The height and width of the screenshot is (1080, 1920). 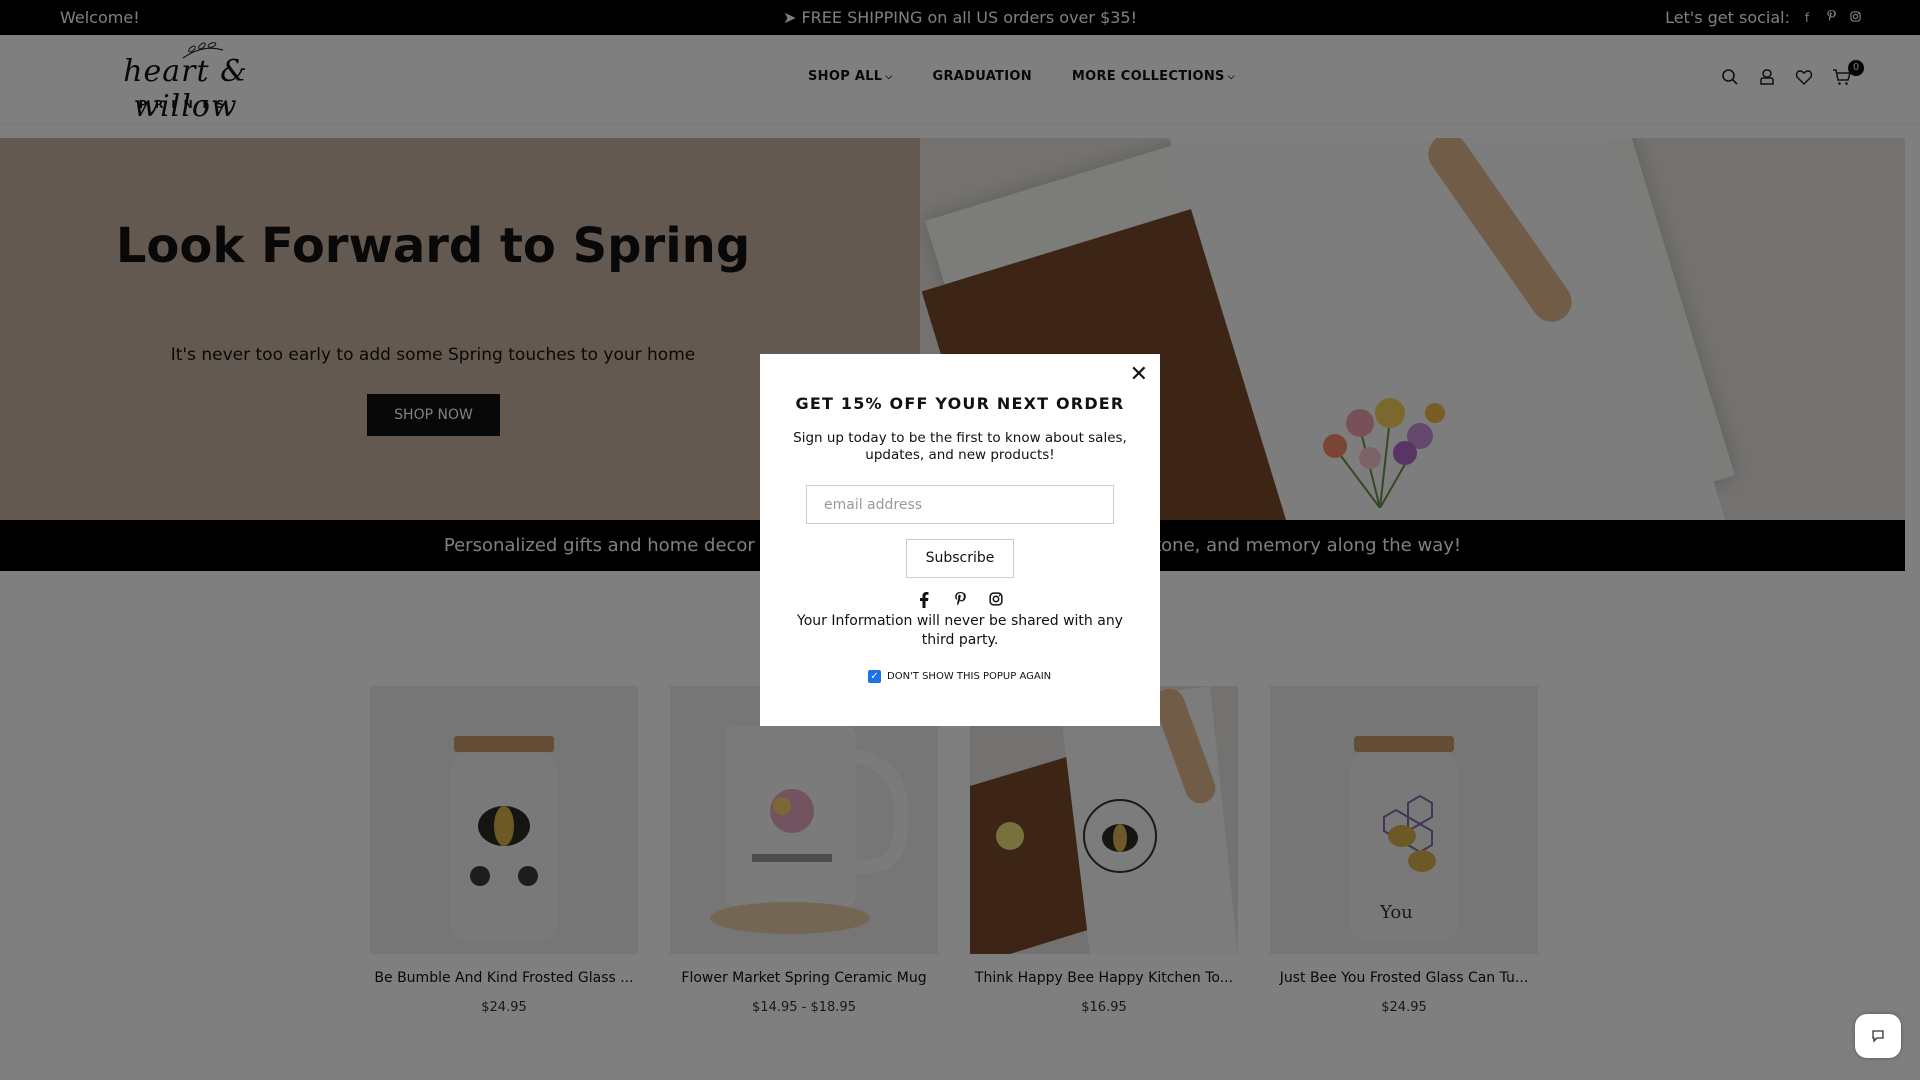 I want to click on facebook-icon, so click(x=924, y=601).